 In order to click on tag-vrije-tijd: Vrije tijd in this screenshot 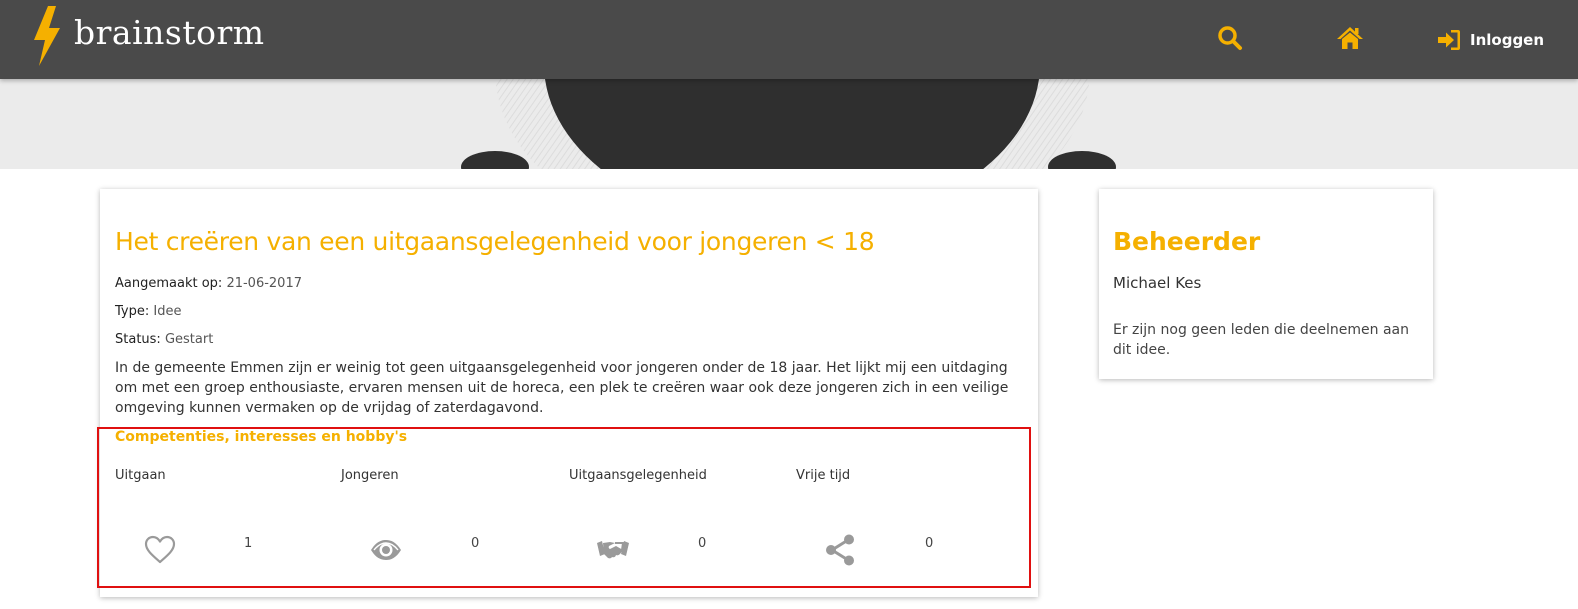, I will do `click(823, 475)`.